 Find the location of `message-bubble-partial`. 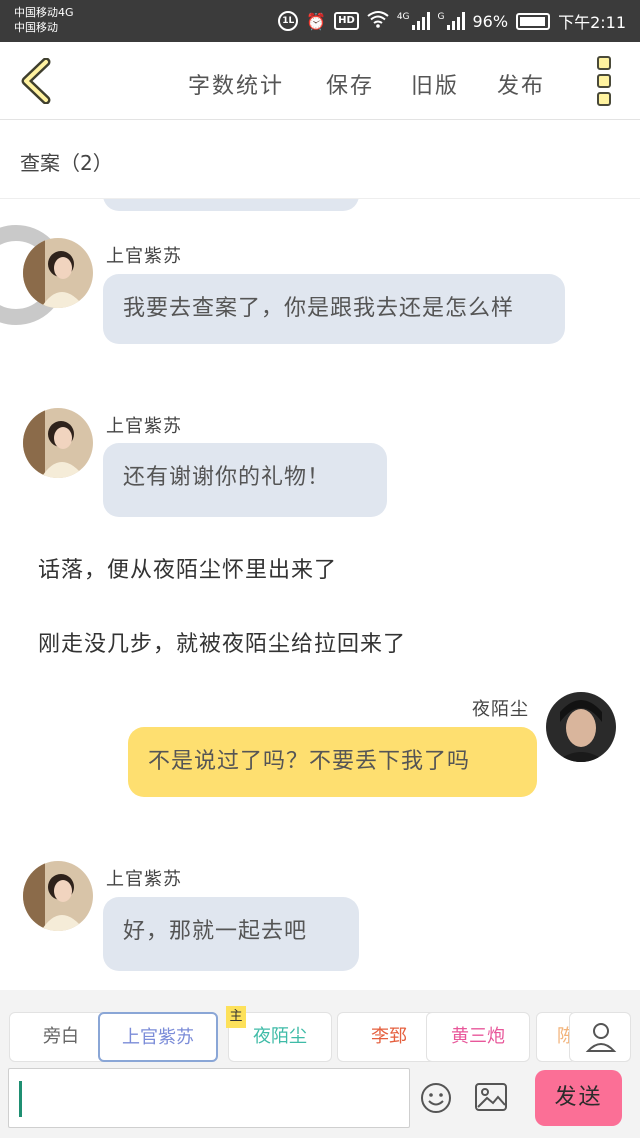

message-bubble-partial is located at coordinates (231, 205).